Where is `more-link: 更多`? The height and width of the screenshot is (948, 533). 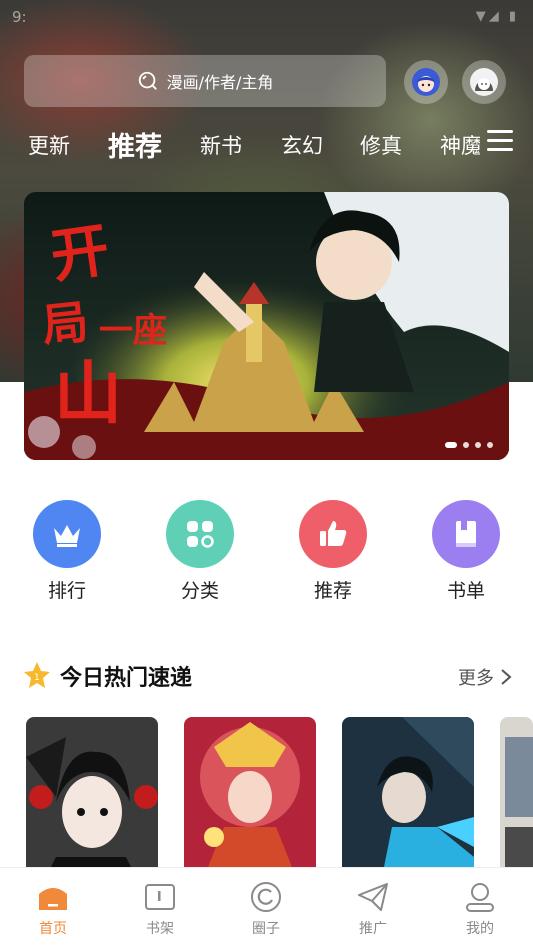
more-link: 更多 is located at coordinates (485, 677).